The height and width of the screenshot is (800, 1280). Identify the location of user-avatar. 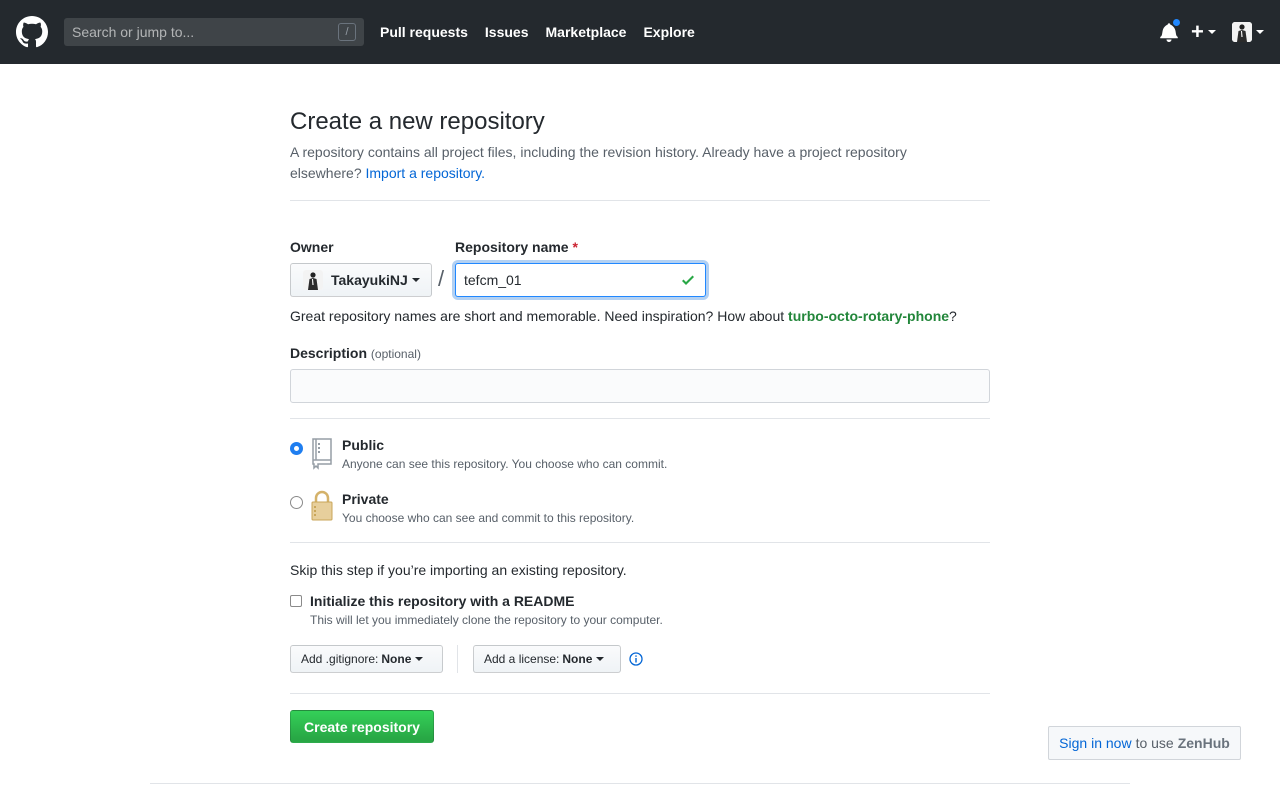
(1242, 32).